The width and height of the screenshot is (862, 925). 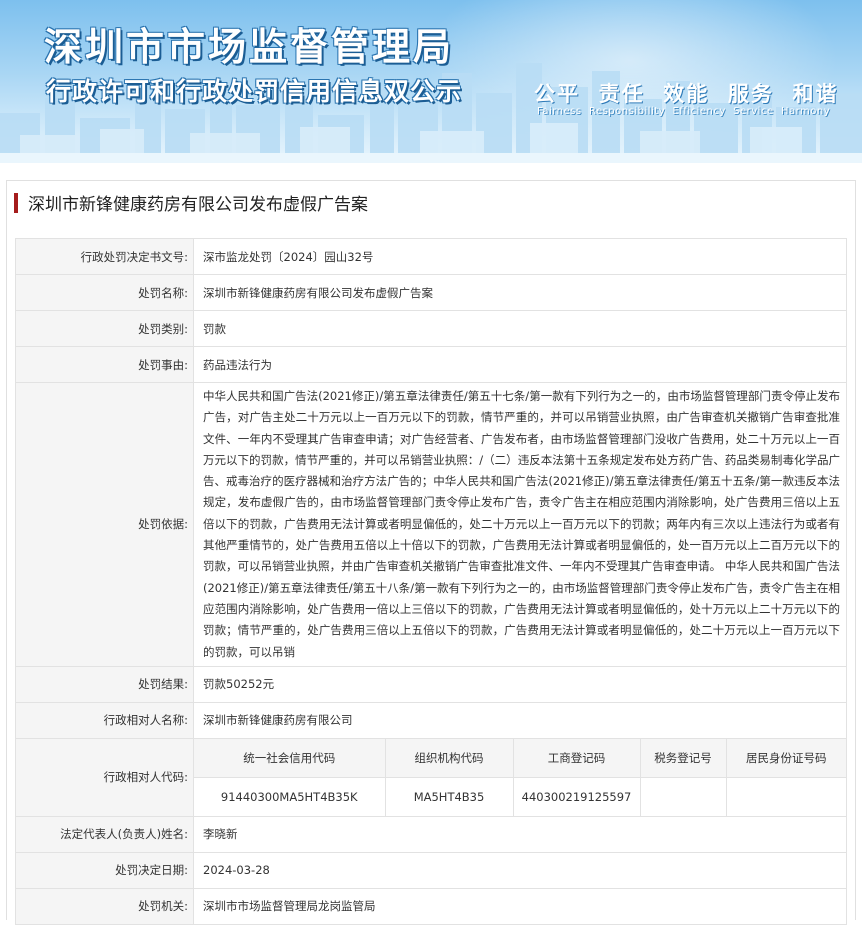 I want to click on table-row: 处罚类别: 罚款, so click(x=431, y=328).